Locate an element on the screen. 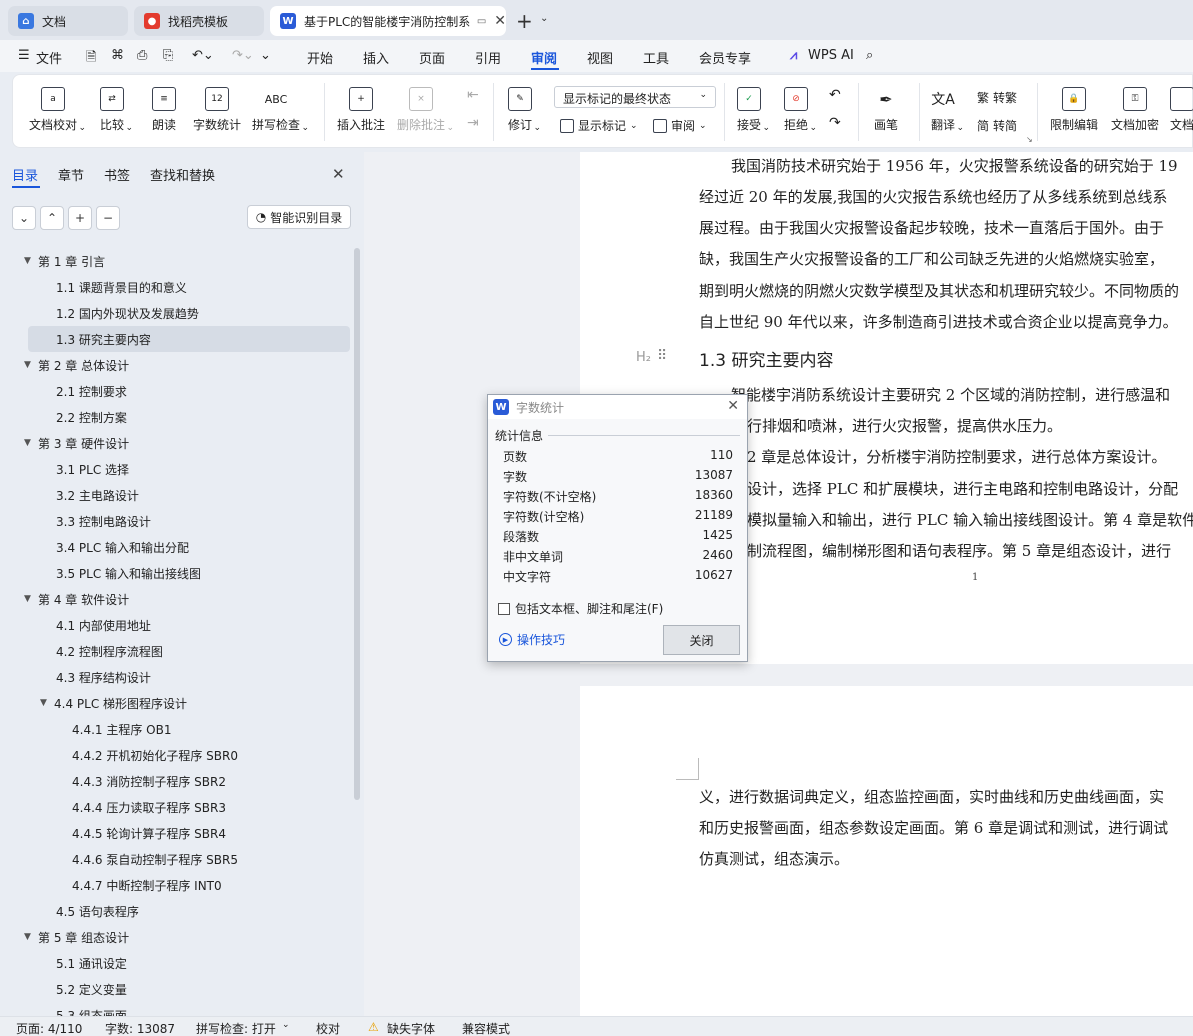 Image resolution: width=1193 pixels, height=1036 pixels. toc-item: 4.2 控制程序流程图 is located at coordinates (176, 651).